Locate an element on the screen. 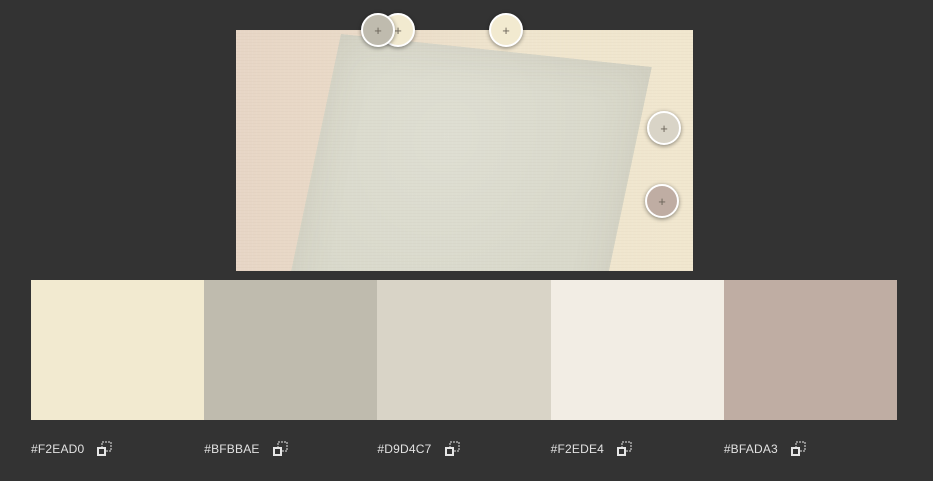  swatch-label-group: #BFADA3 is located at coordinates (810, 449).